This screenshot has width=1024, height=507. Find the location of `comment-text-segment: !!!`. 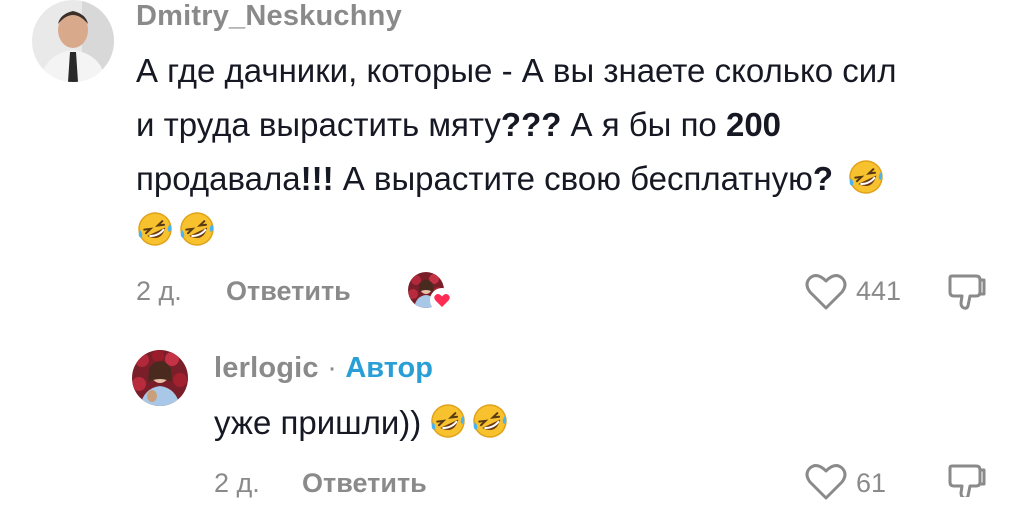

comment-text-segment: !!! is located at coordinates (317, 178).